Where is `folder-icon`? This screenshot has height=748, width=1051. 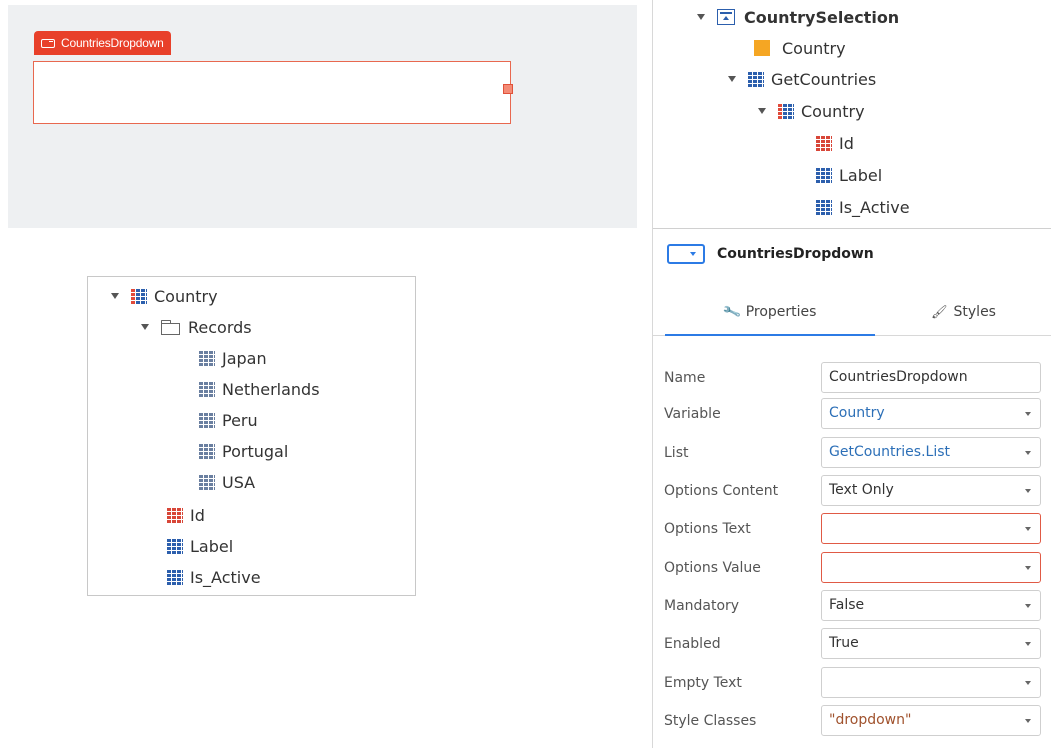 folder-icon is located at coordinates (170, 327).